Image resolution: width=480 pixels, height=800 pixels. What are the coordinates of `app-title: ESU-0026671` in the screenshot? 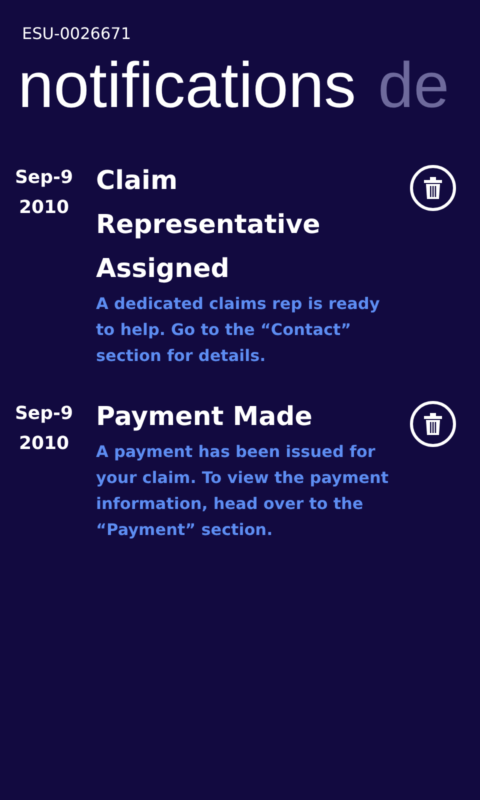 It's located at (77, 33).